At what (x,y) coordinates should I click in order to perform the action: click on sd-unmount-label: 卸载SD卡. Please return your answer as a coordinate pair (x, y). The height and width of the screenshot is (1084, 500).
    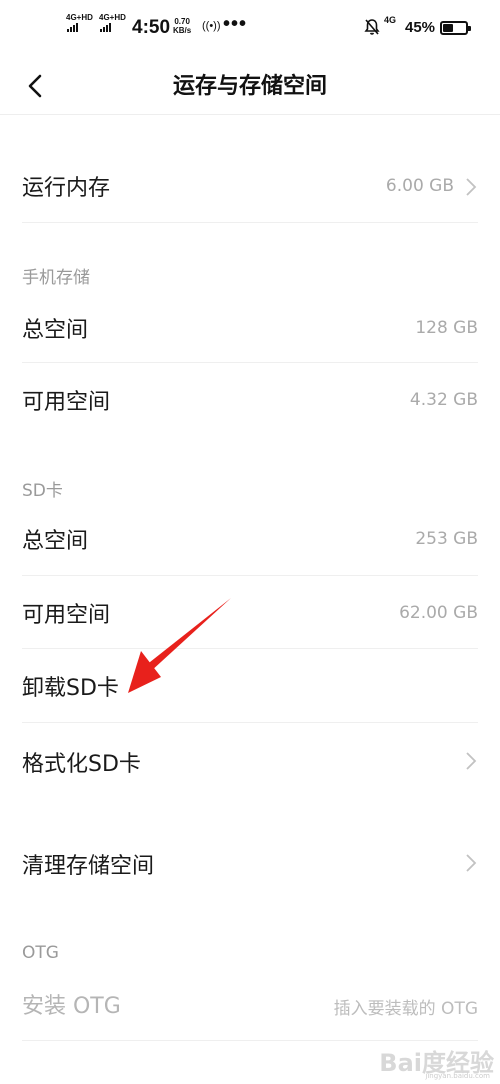
    Looking at the image, I should click on (70, 688).